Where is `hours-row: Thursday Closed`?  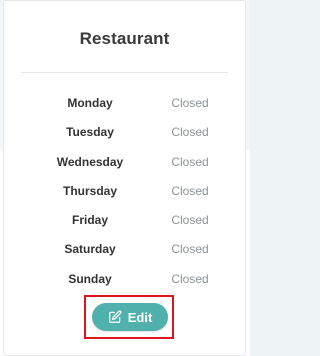
hours-row: Thursday Closed is located at coordinates (124, 191).